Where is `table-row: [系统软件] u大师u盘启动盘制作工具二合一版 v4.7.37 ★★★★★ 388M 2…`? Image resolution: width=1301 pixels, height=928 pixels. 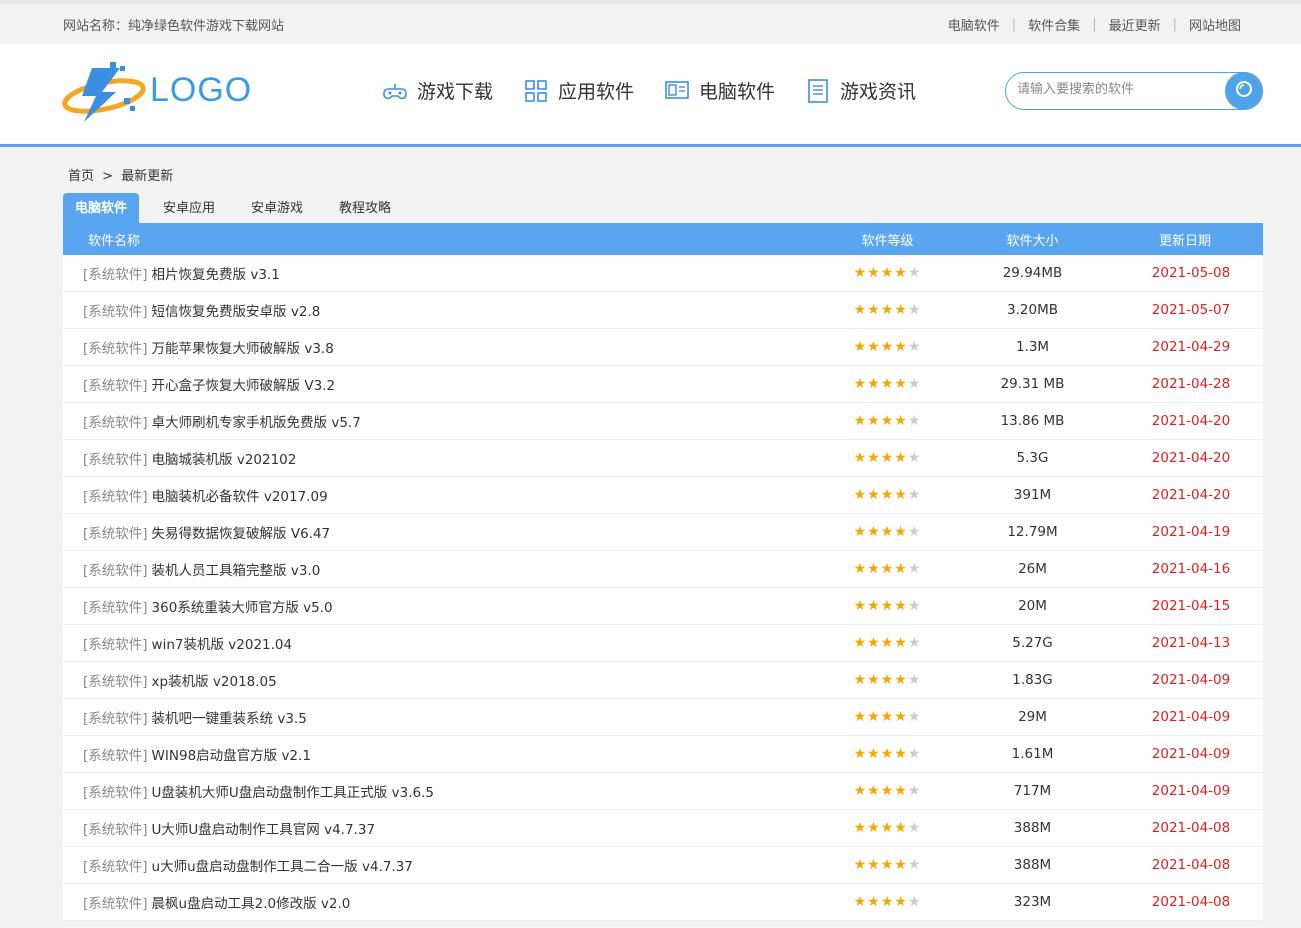
table-row: [系统软件] u大师u盘启动盘制作工具二合一版 v4.7.37 ★★★★★ 388M 2… is located at coordinates (663, 865).